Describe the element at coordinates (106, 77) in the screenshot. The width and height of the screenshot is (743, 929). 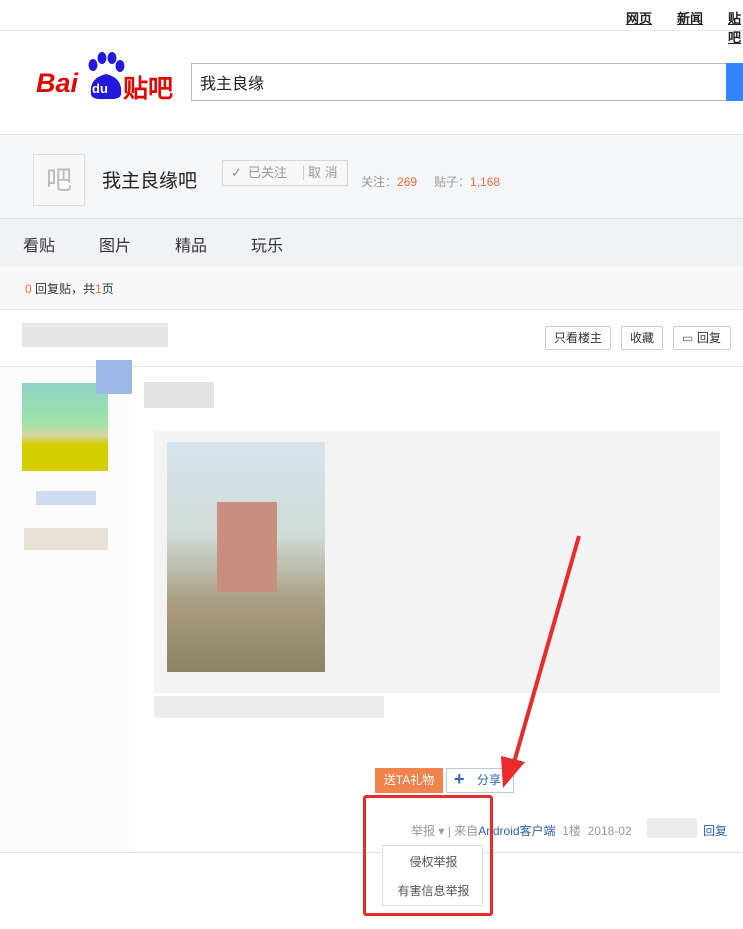
I see `baidu-tieba-logo: Bai du 贴吧` at that location.